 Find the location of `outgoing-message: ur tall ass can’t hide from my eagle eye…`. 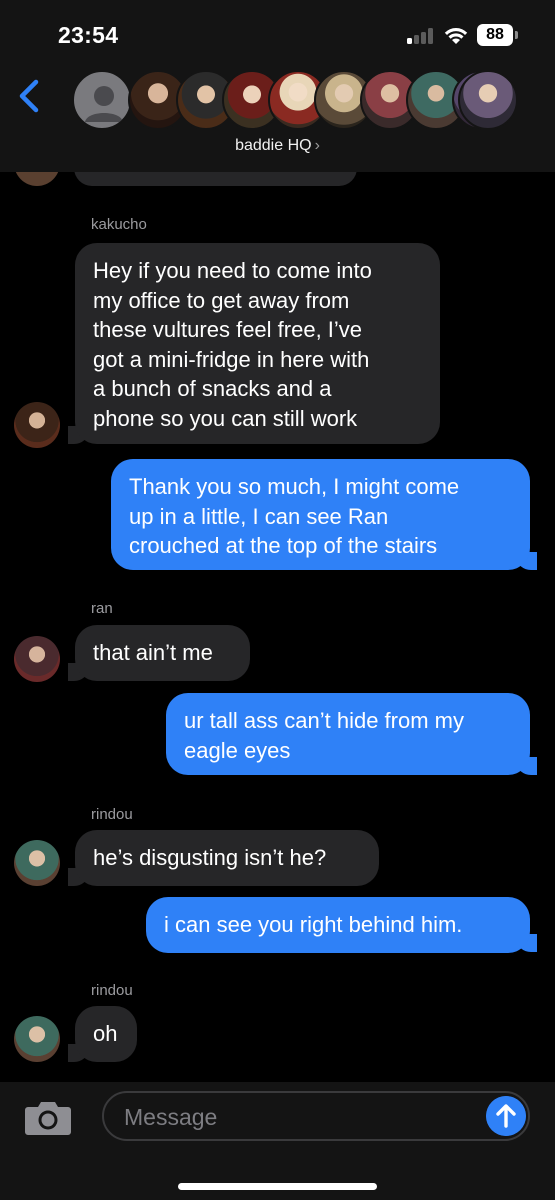

outgoing-message: ur tall ass can’t hide from my eagle eye… is located at coordinates (348, 734).